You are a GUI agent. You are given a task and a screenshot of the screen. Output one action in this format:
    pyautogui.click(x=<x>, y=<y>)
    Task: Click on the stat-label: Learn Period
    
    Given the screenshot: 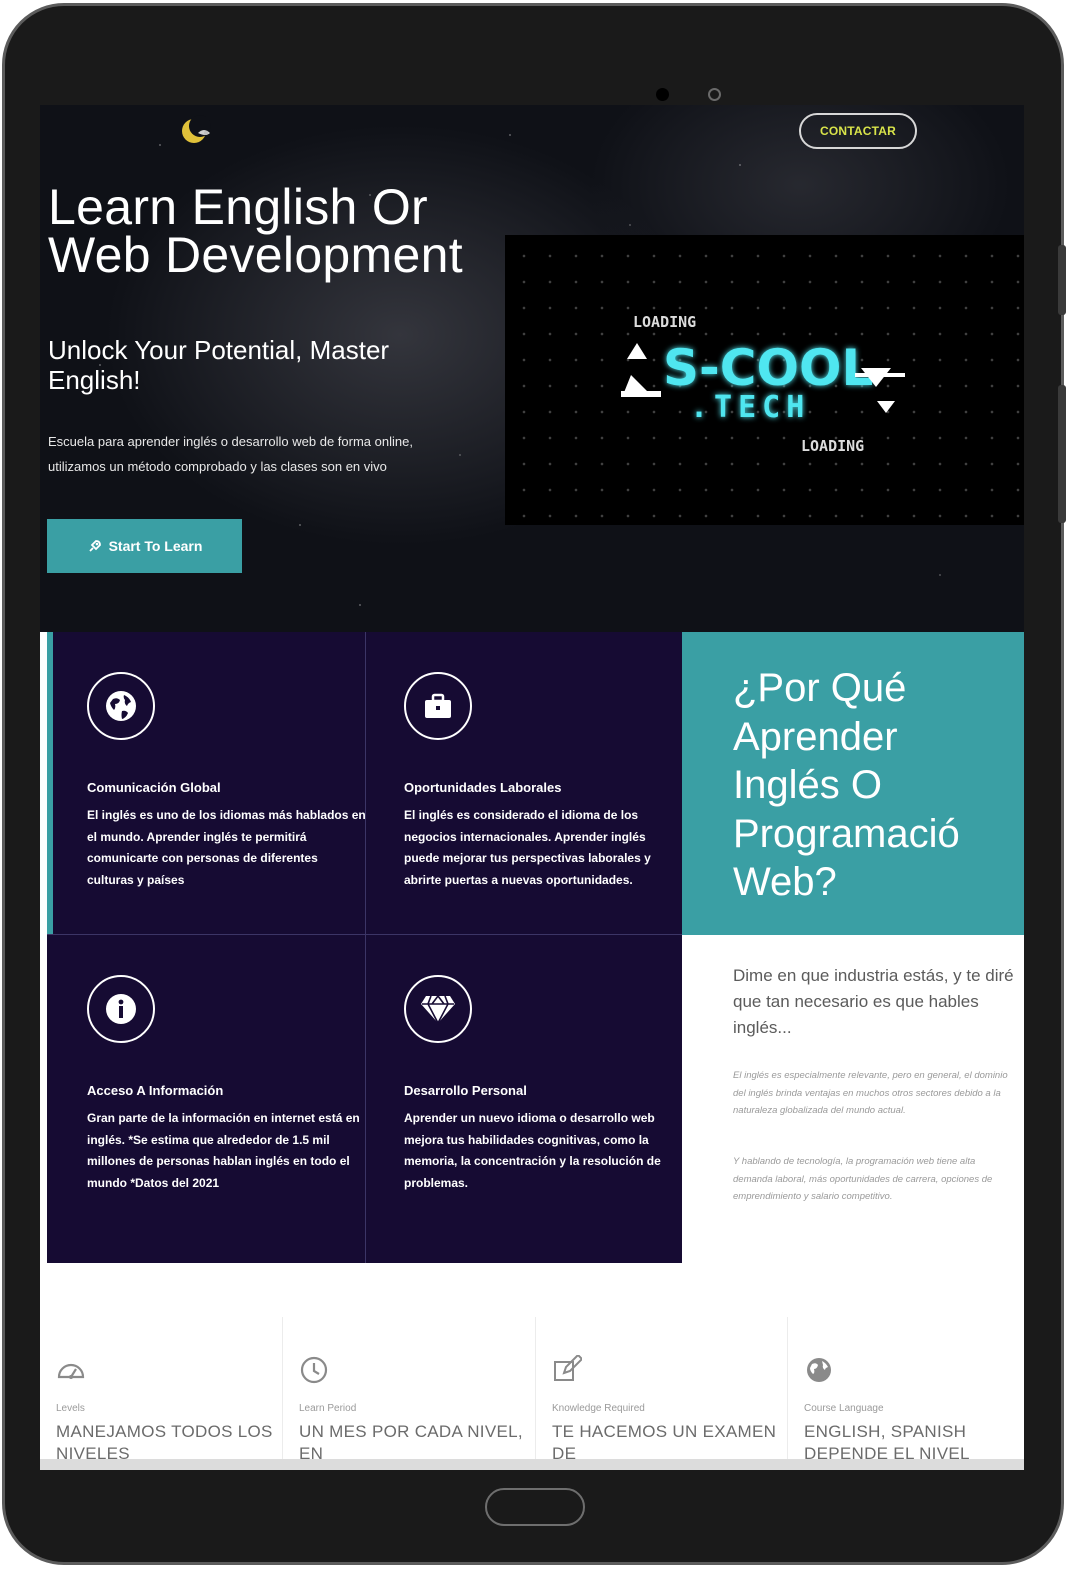 What is the action you would take?
    pyautogui.click(x=328, y=1408)
    